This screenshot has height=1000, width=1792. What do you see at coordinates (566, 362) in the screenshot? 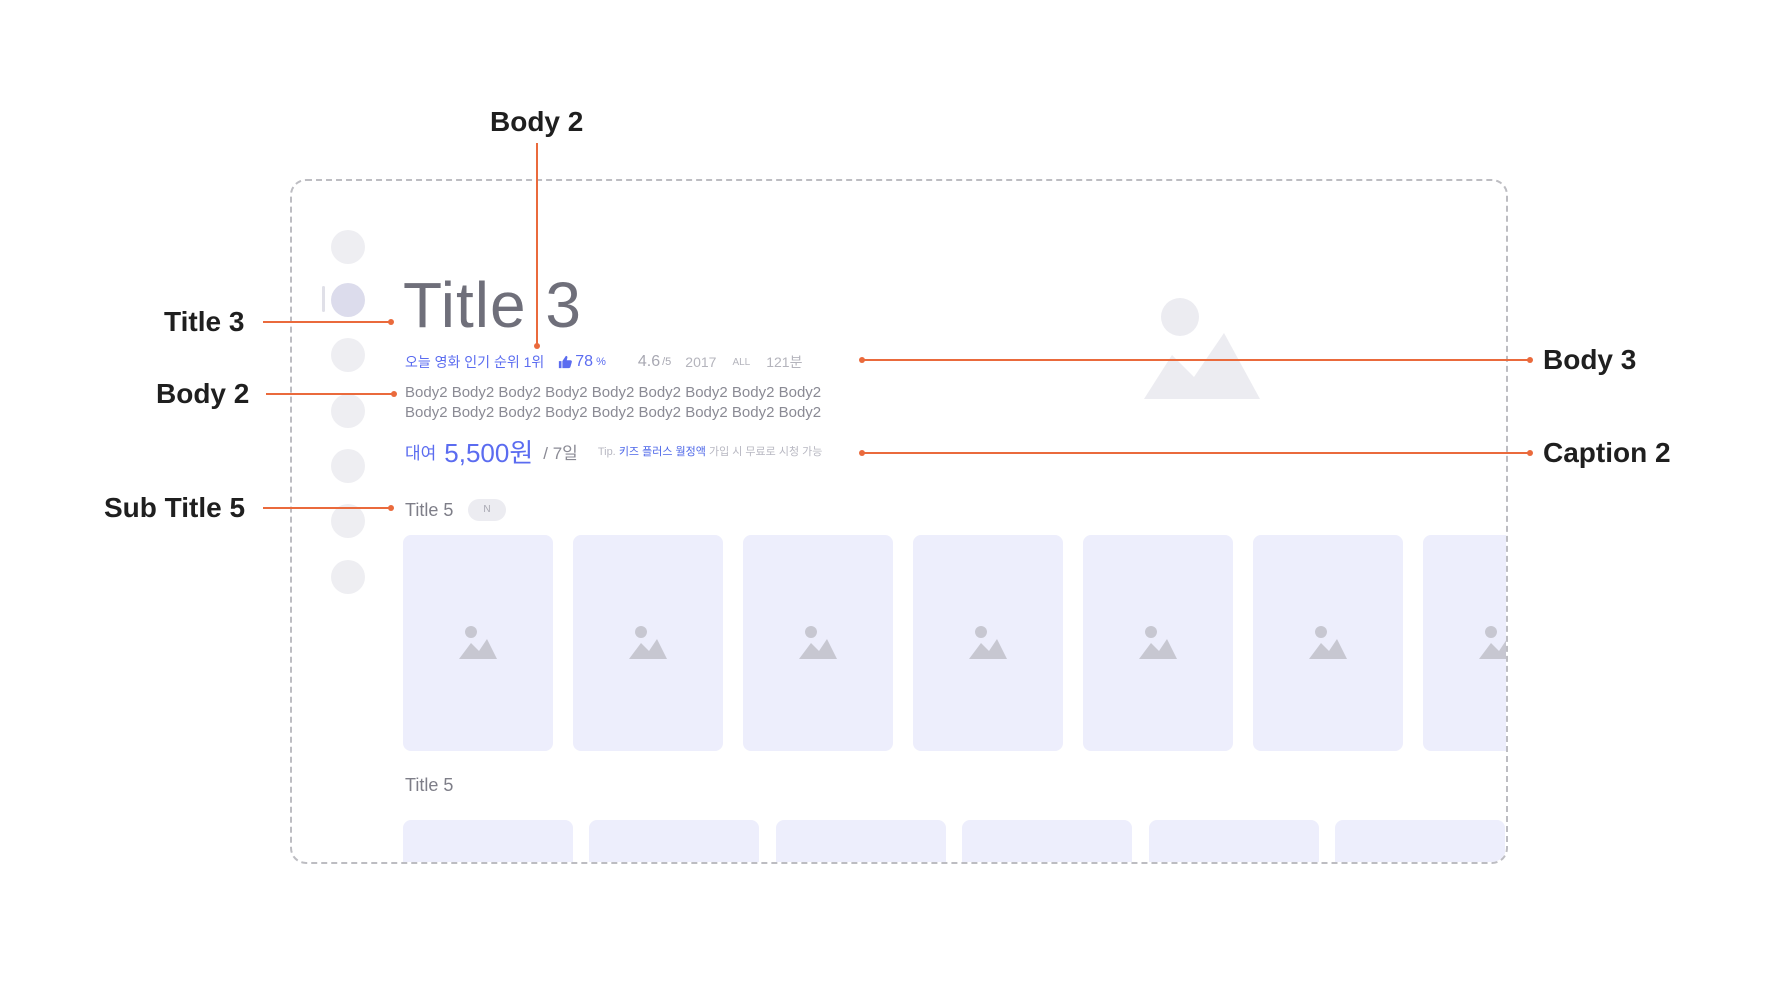
I see `thumbs-up-icon` at bounding box center [566, 362].